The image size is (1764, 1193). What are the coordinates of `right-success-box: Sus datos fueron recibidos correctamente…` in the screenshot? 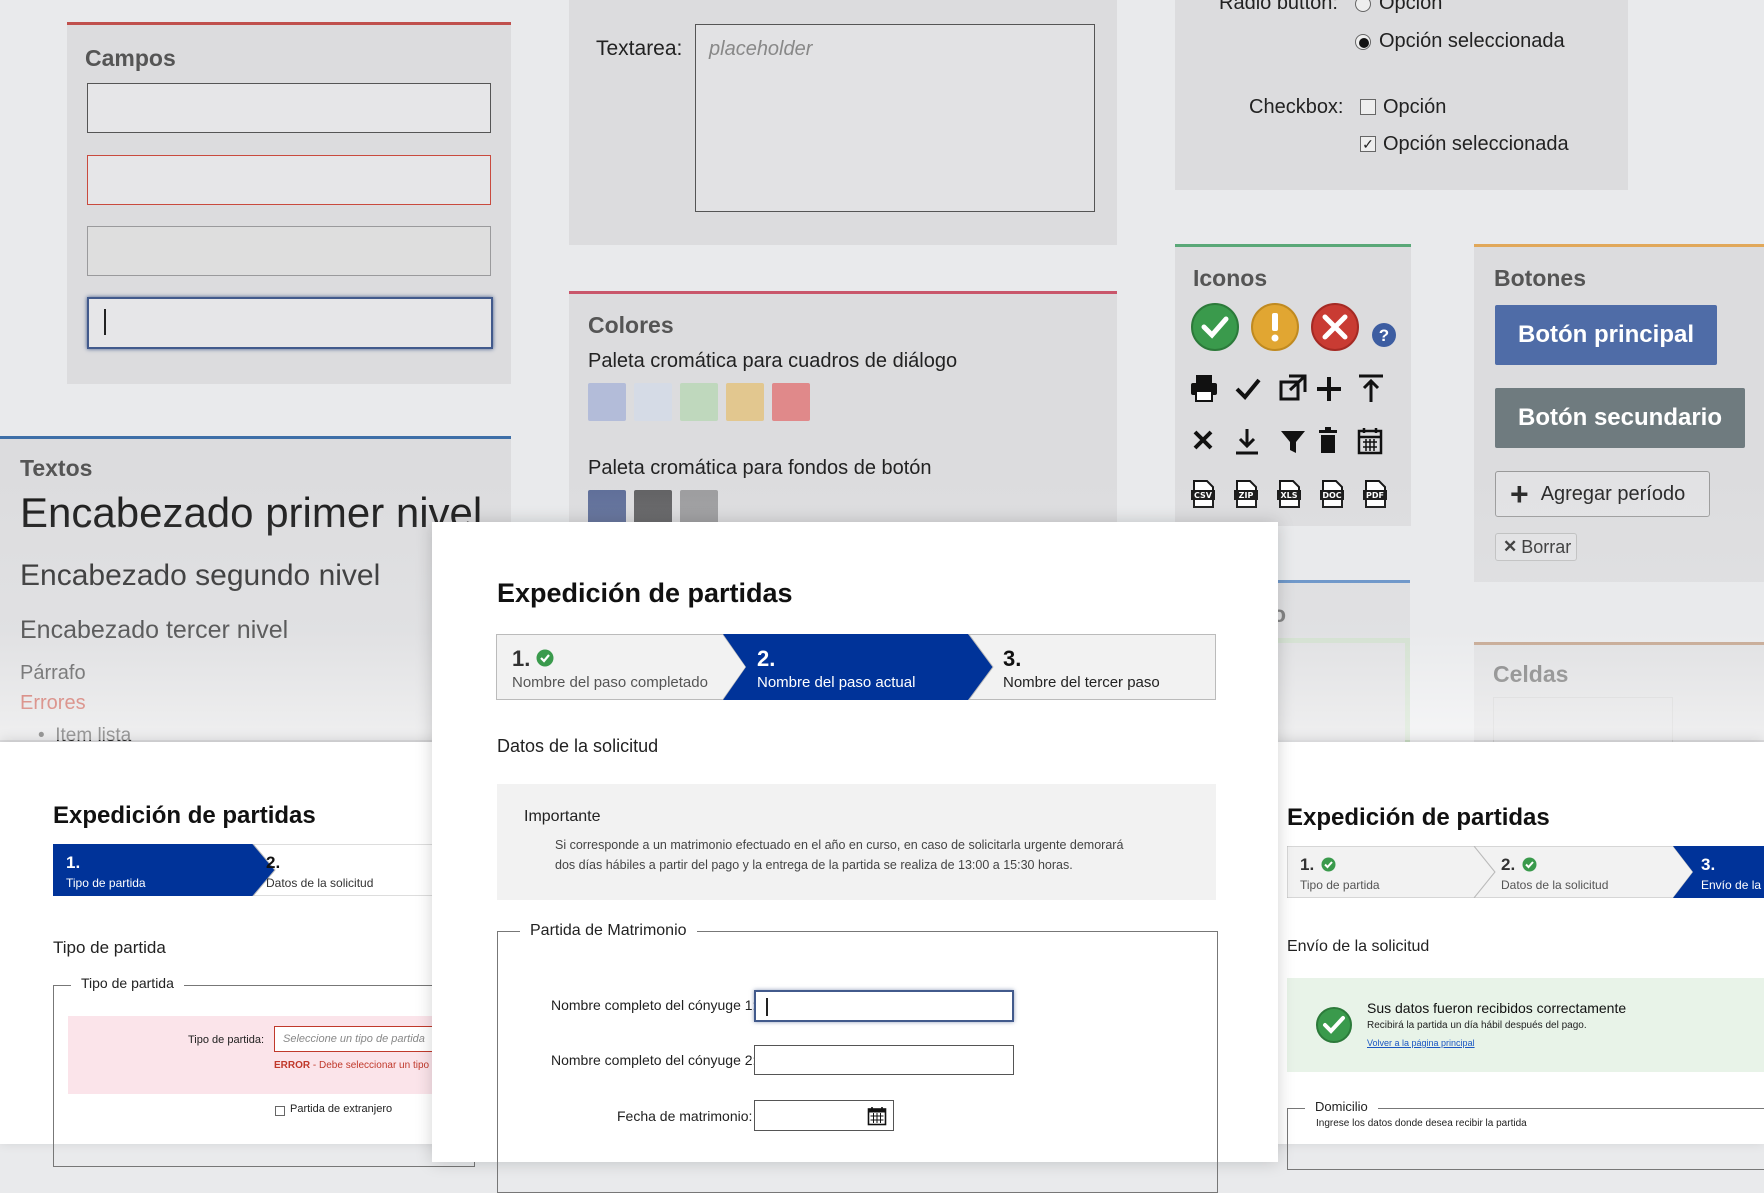 It's located at (1525, 1025).